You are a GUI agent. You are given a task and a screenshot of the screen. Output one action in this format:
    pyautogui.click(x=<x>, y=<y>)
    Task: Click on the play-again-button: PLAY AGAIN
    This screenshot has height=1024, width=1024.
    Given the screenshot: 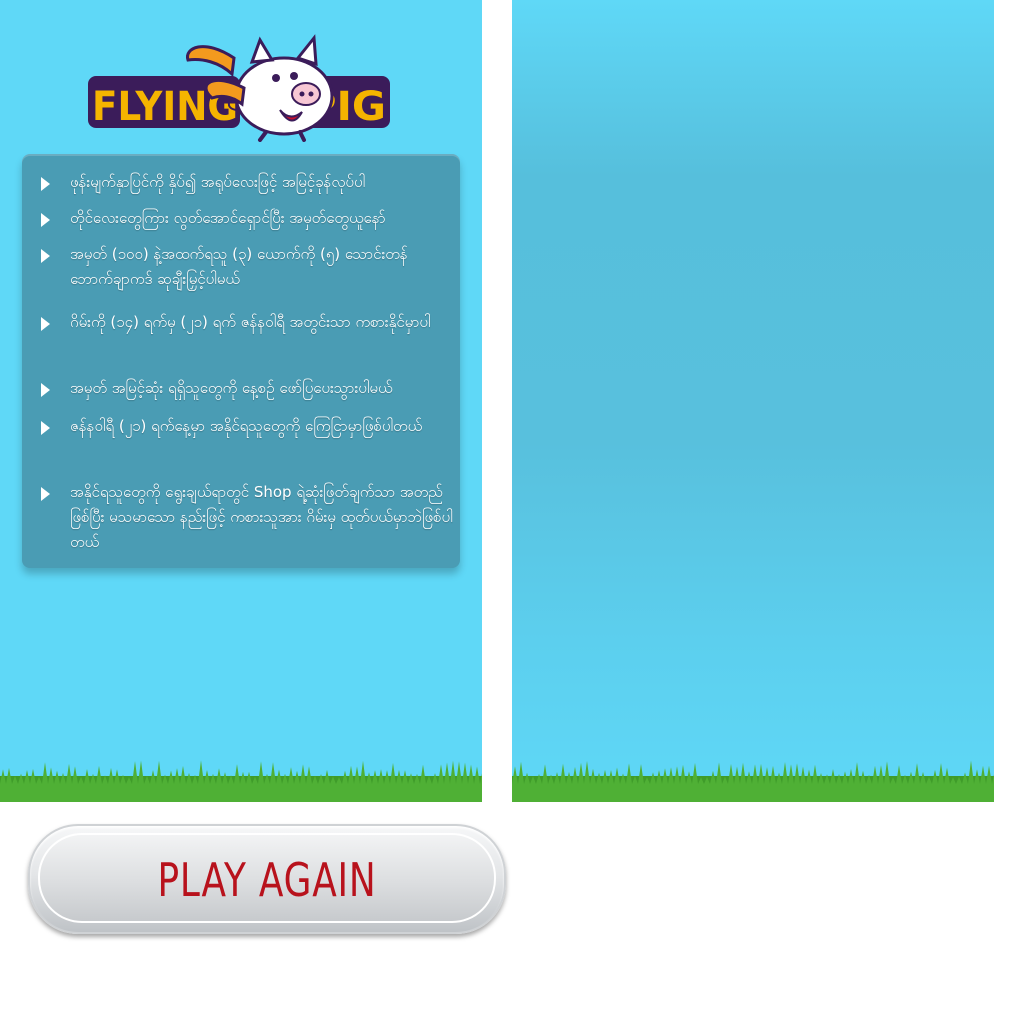 What is the action you would take?
    pyautogui.click(x=267, y=879)
    